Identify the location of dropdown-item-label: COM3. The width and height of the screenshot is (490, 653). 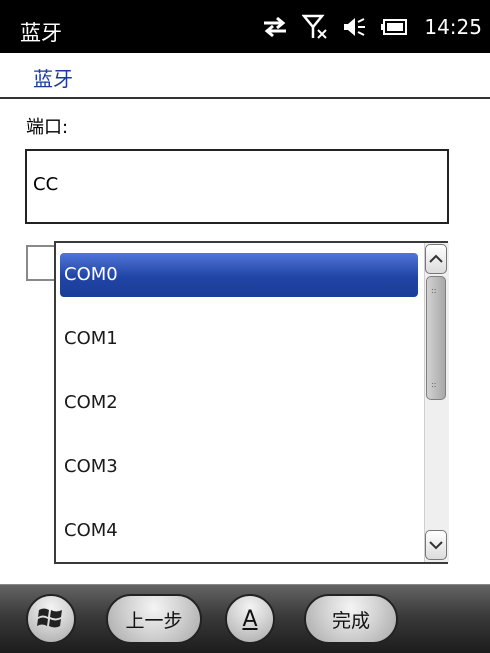
(91, 466).